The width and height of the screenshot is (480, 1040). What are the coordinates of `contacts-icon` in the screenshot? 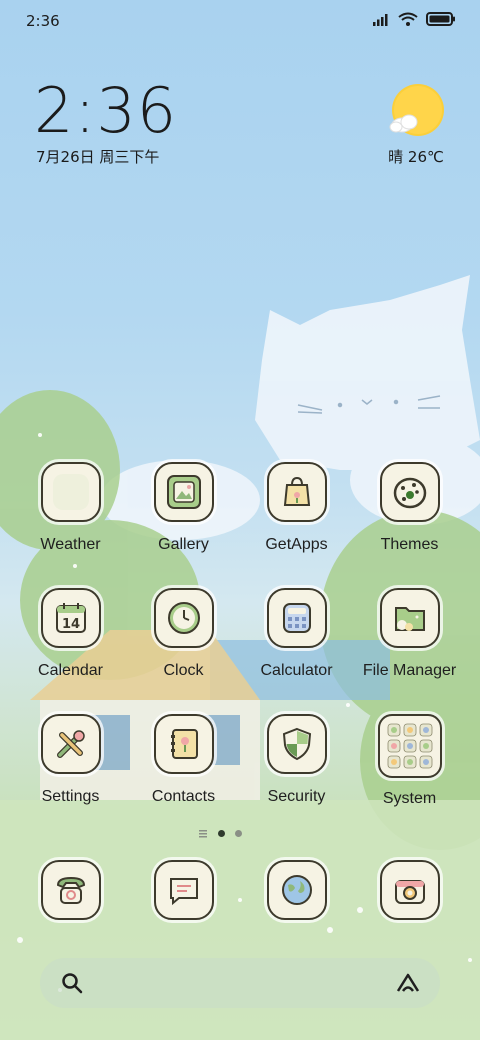 It's located at (183, 744).